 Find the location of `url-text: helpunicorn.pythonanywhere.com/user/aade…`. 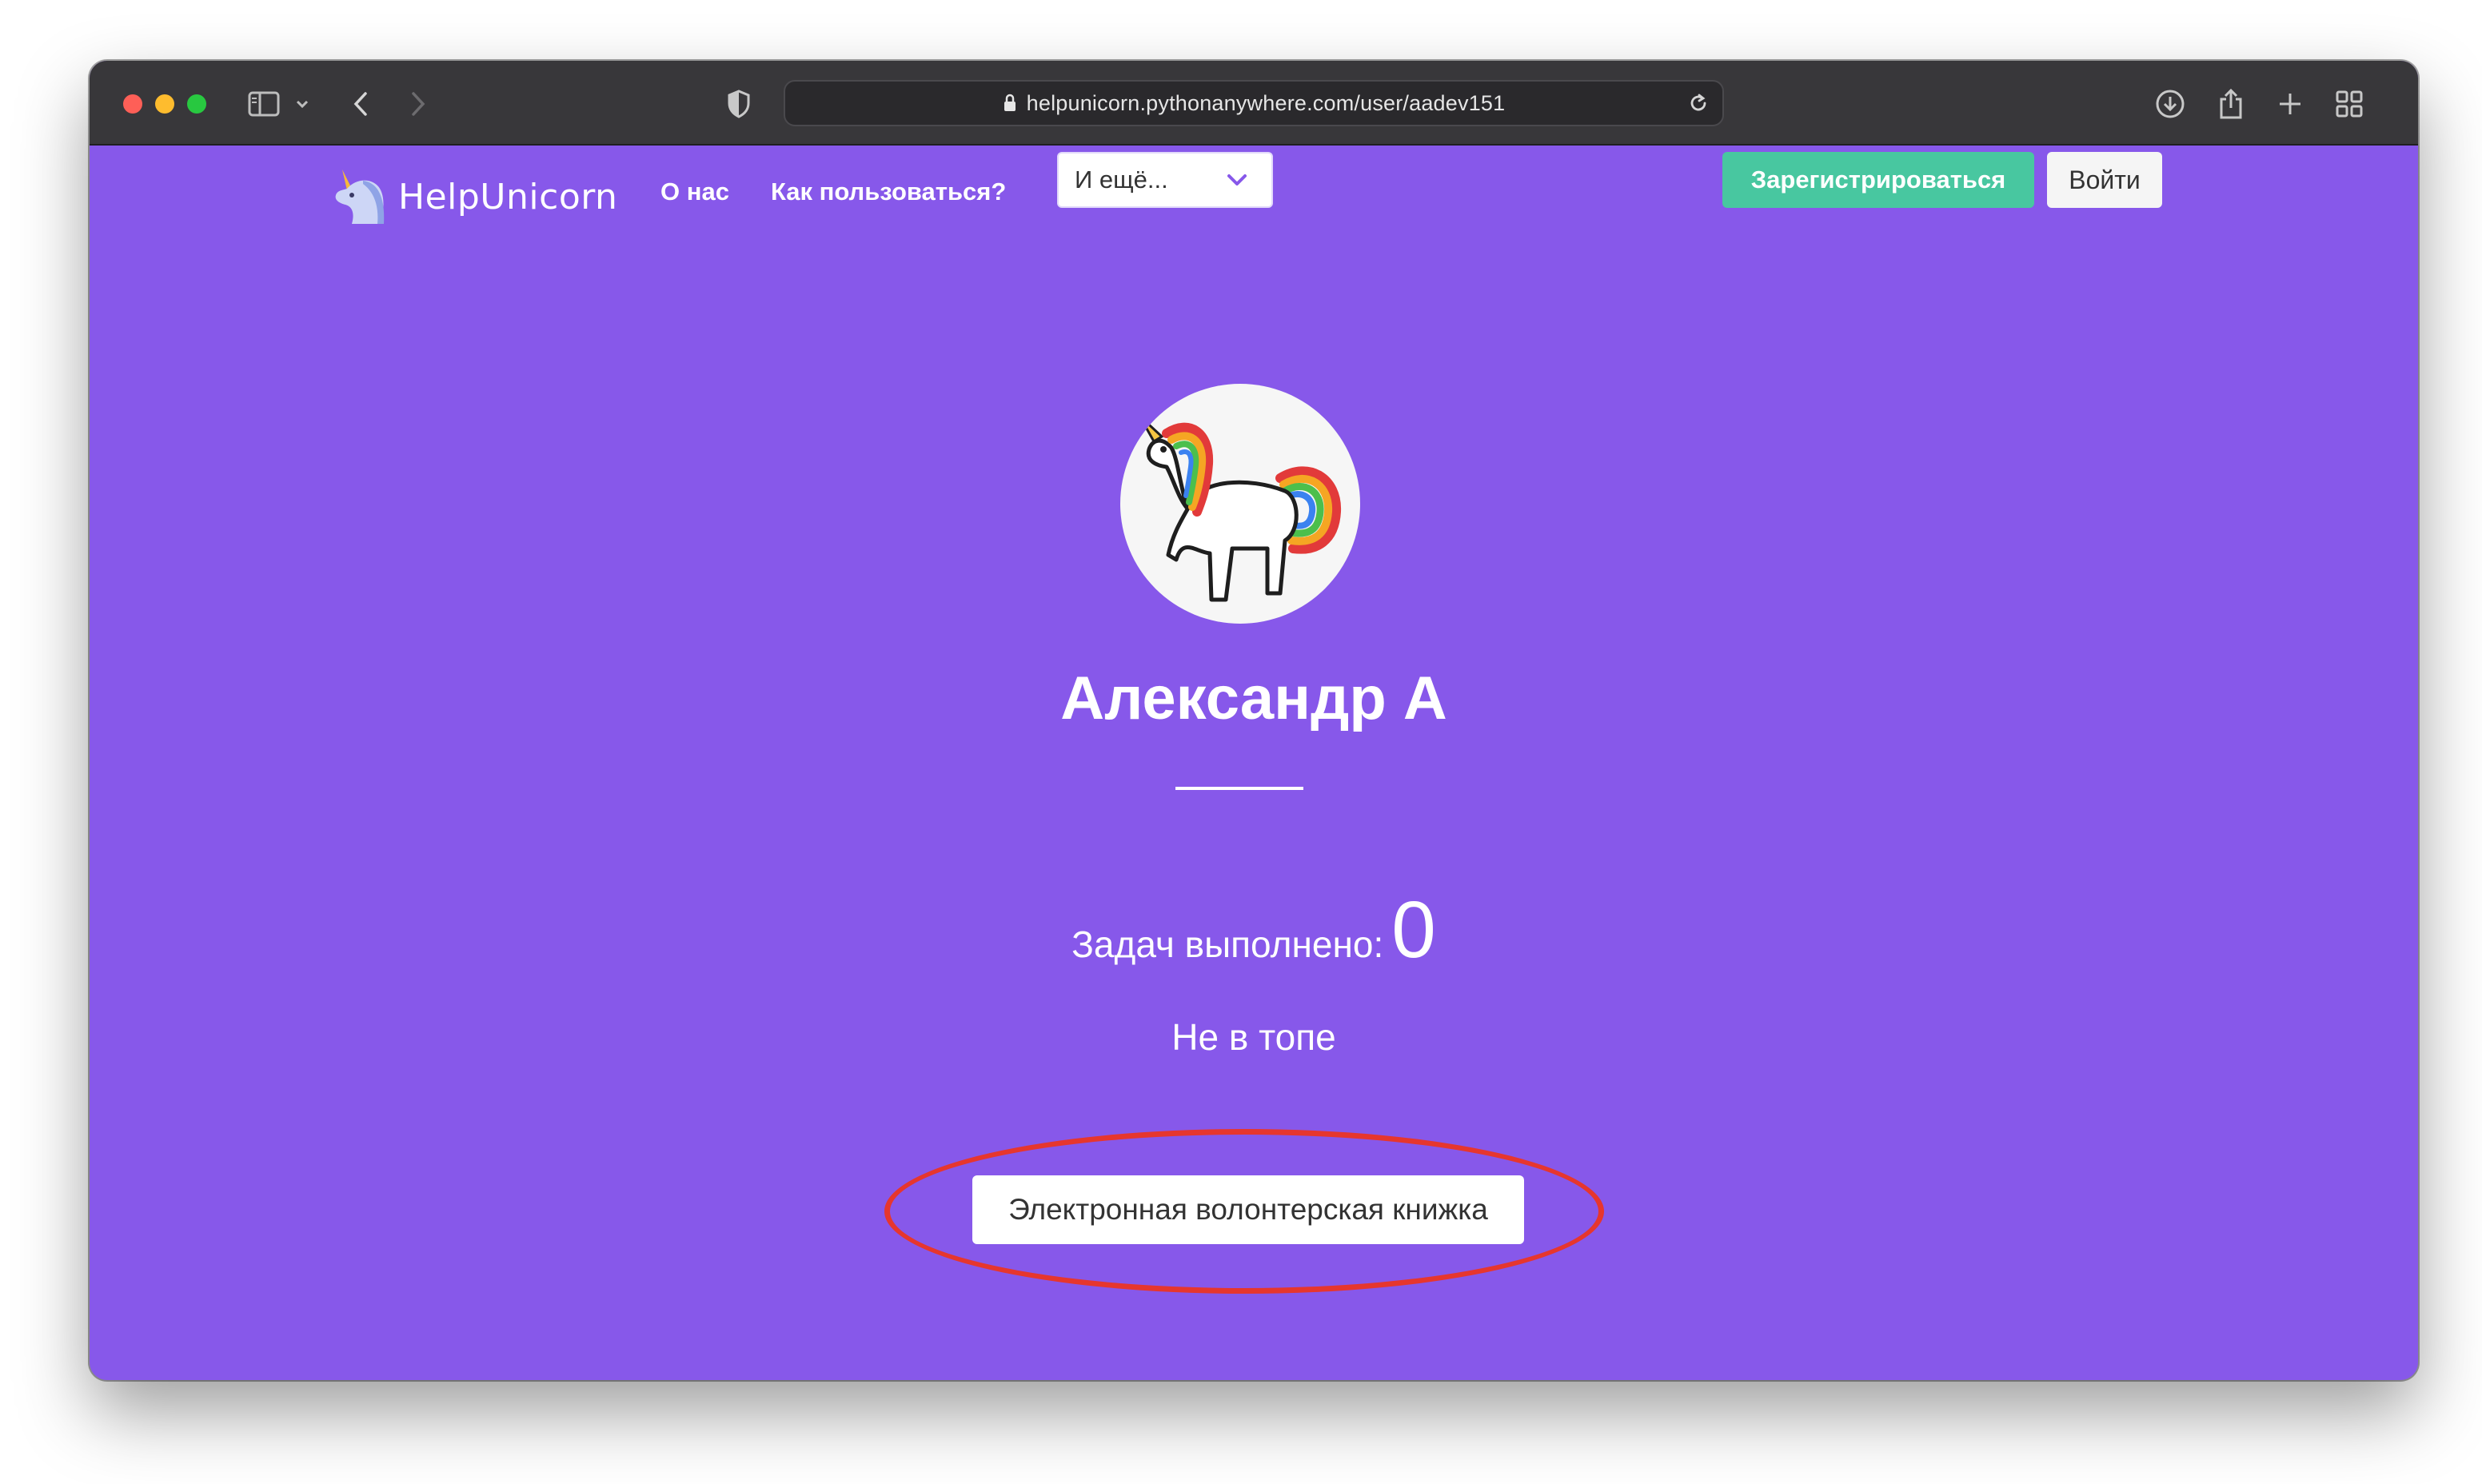

url-text: helpunicorn.pythonanywhere.com/user/aade… is located at coordinates (1266, 102).